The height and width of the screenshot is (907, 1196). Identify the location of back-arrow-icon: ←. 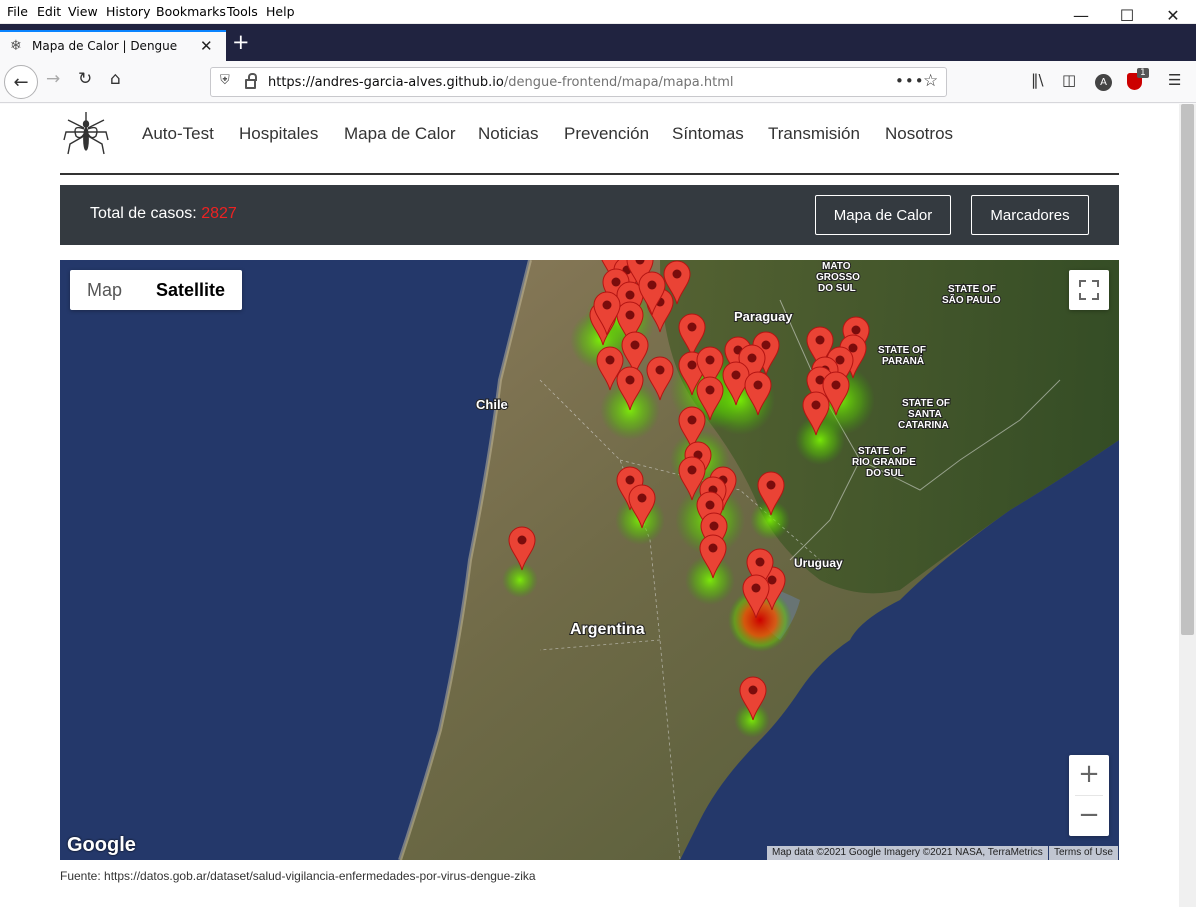
(21, 82).